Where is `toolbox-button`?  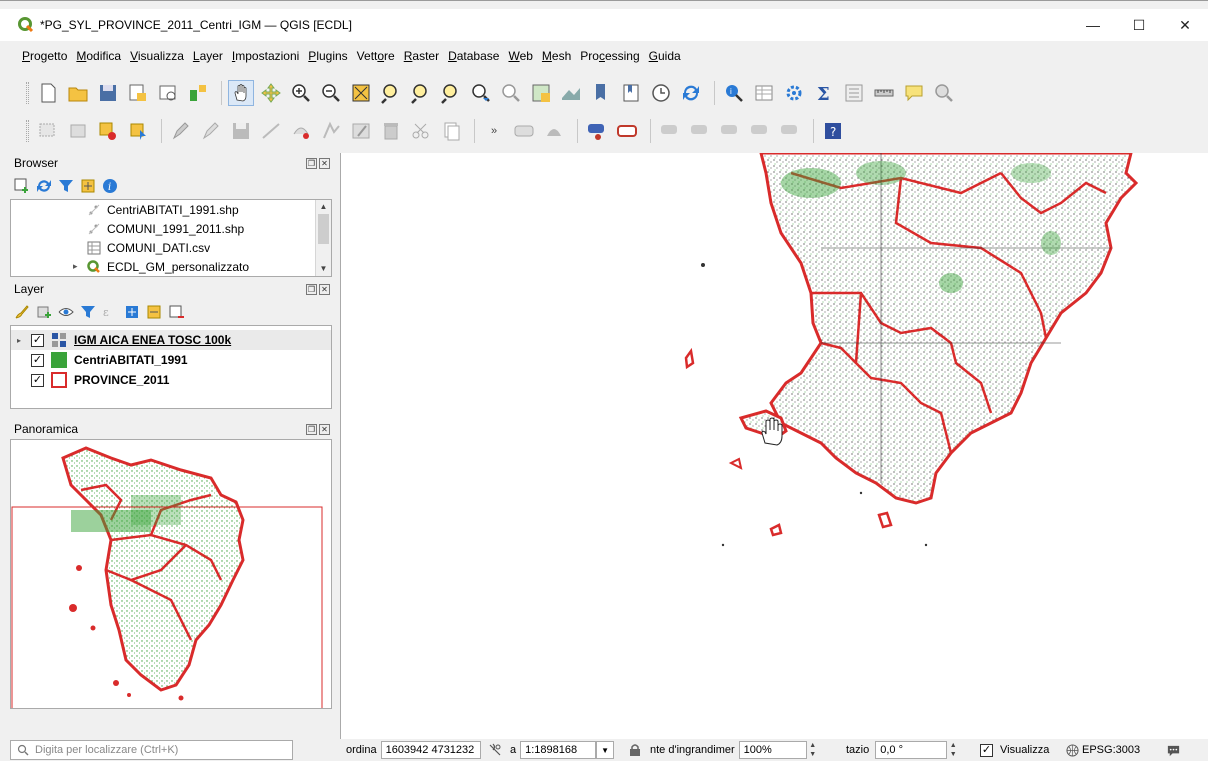
toolbox-button is located at coordinates (794, 93).